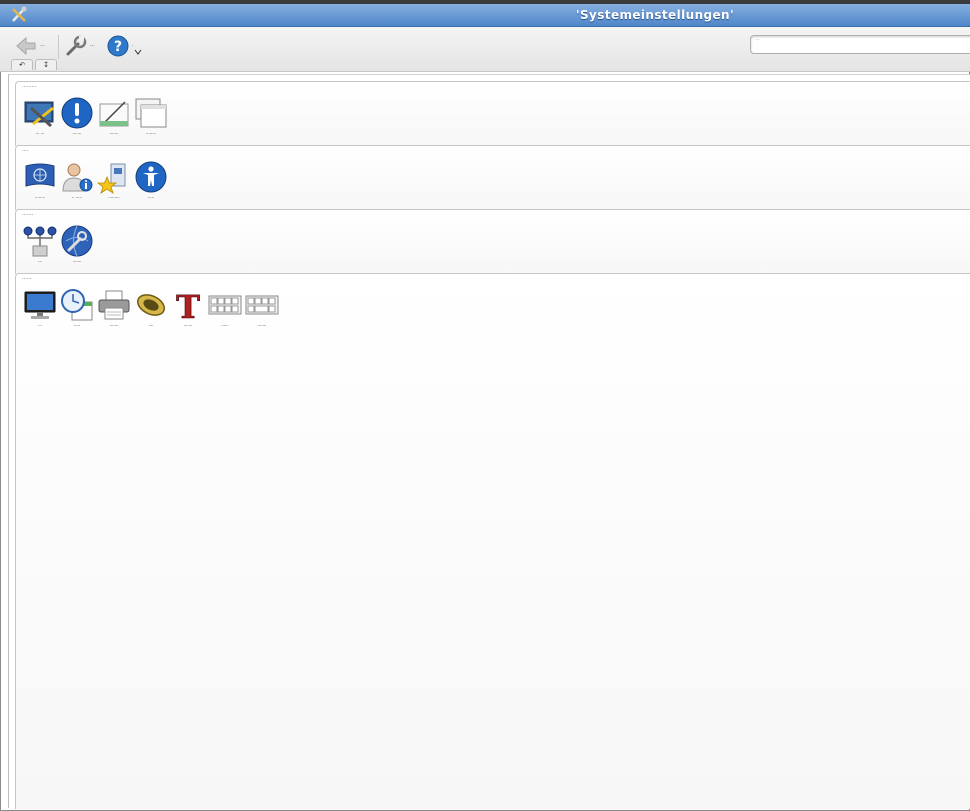  I want to click on fonts-icon: T, so click(188, 305).